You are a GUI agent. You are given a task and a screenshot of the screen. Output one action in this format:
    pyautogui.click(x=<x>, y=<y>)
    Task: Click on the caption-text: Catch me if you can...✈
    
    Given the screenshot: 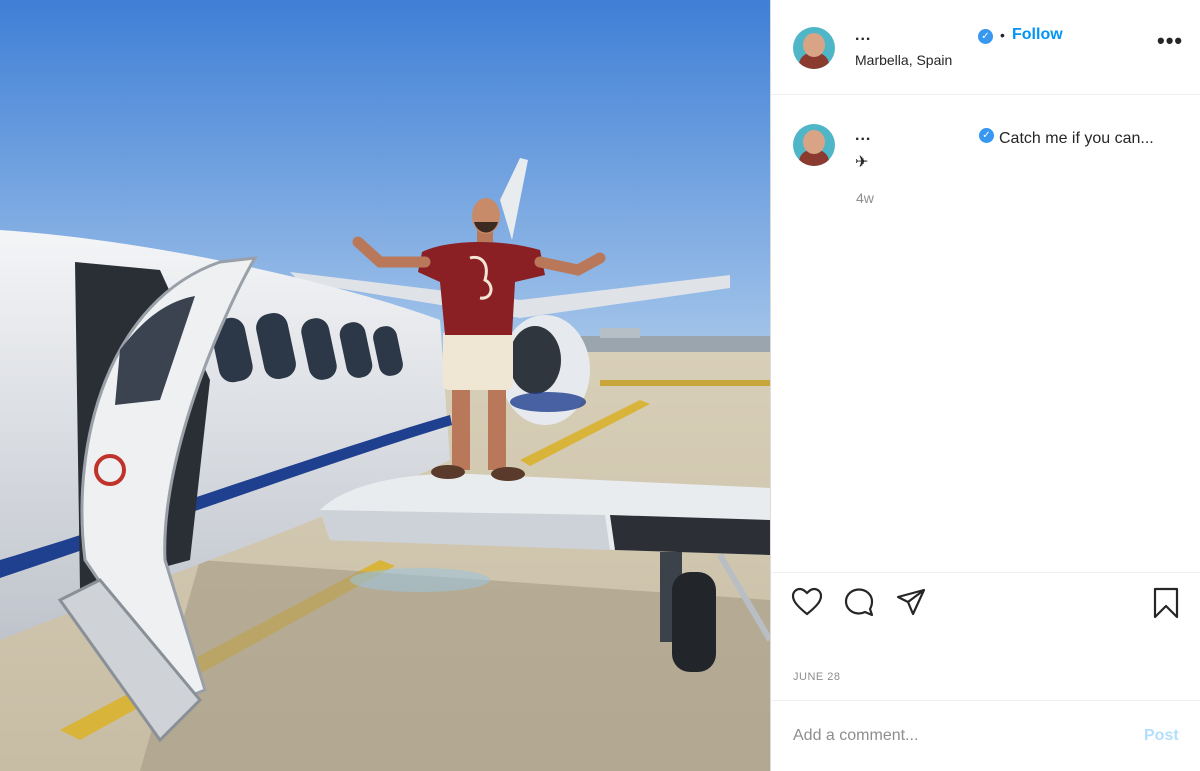 What is the action you would take?
    pyautogui.click(x=1004, y=150)
    